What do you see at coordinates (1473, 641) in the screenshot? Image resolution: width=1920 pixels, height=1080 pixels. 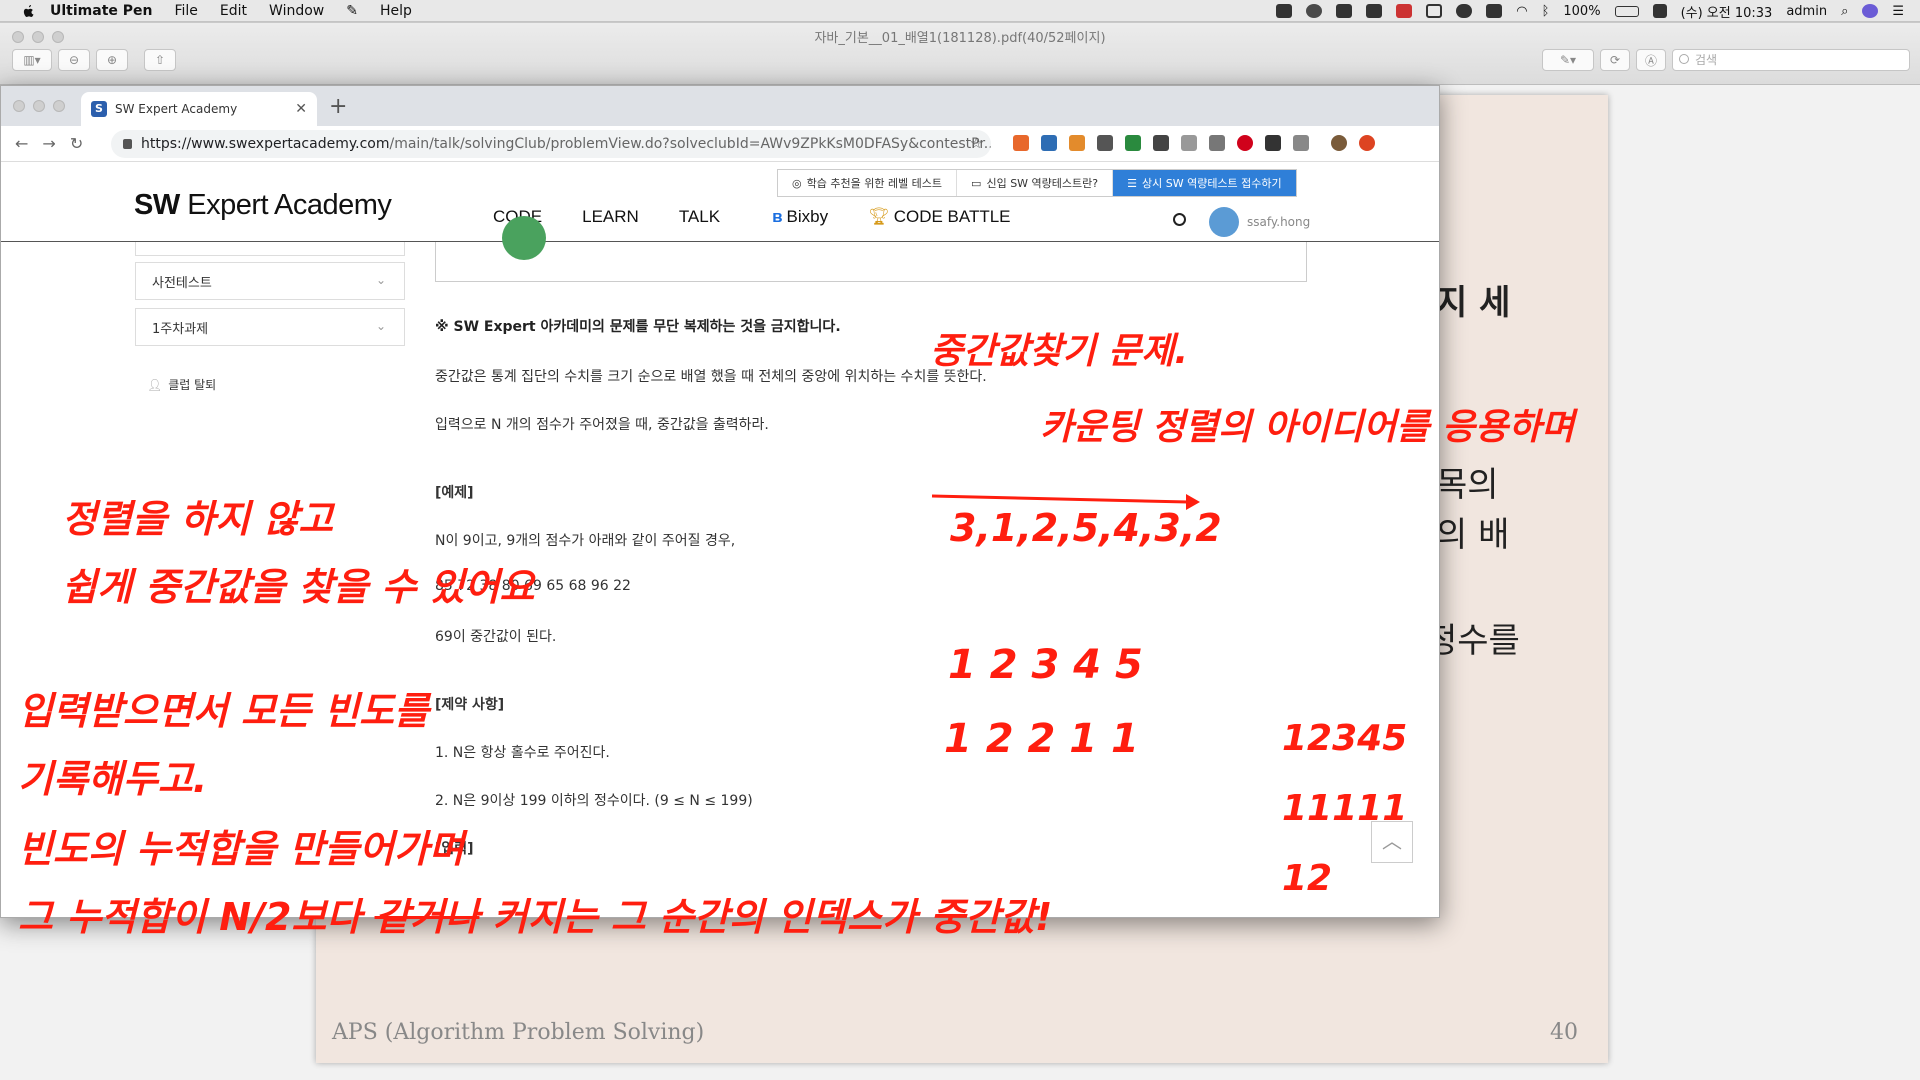 I see `page-text-fragment-3: 정수를` at bounding box center [1473, 641].